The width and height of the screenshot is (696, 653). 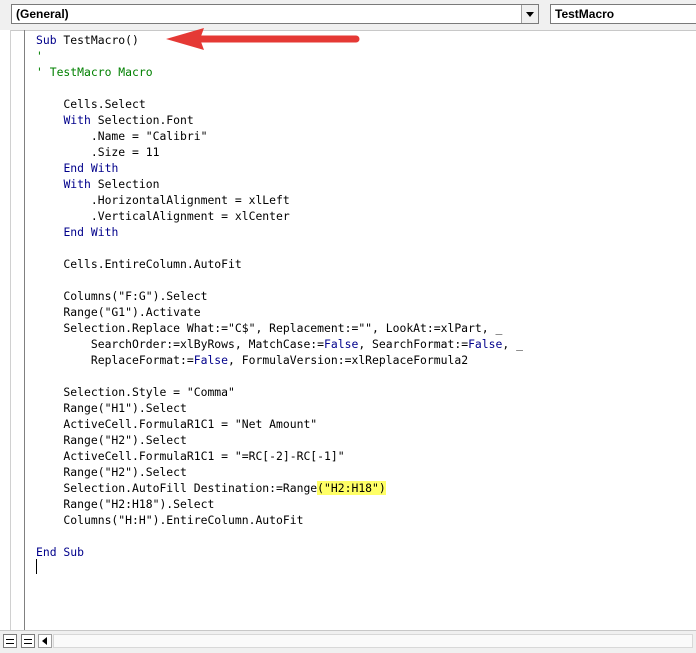 What do you see at coordinates (39, 56) in the screenshot?
I see `code-token: '` at bounding box center [39, 56].